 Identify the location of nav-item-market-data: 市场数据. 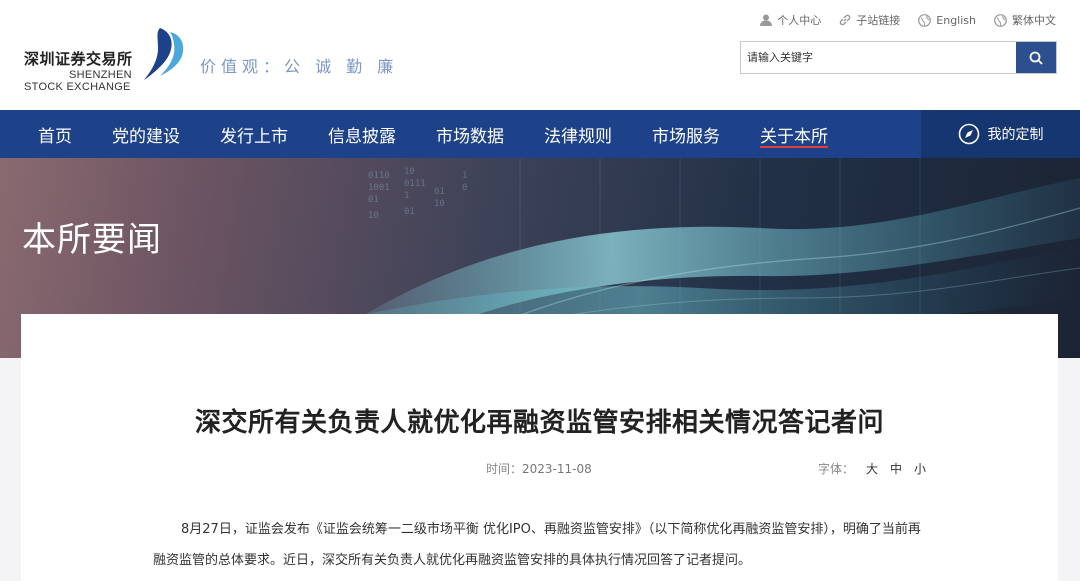
(470, 134).